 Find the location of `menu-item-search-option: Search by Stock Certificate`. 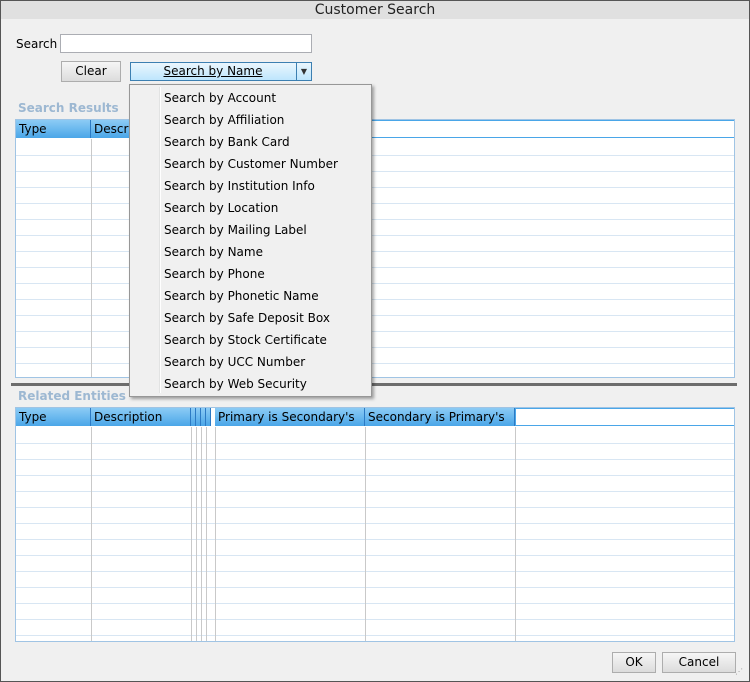

menu-item-search-option: Search by Stock Certificate is located at coordinates (245, 340).